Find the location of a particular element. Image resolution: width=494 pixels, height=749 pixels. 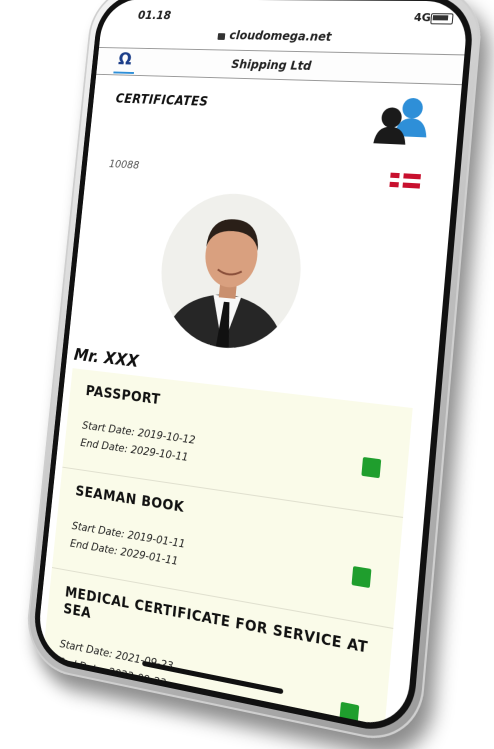

network-indicator: 4G is located at coordinates (422, 17).